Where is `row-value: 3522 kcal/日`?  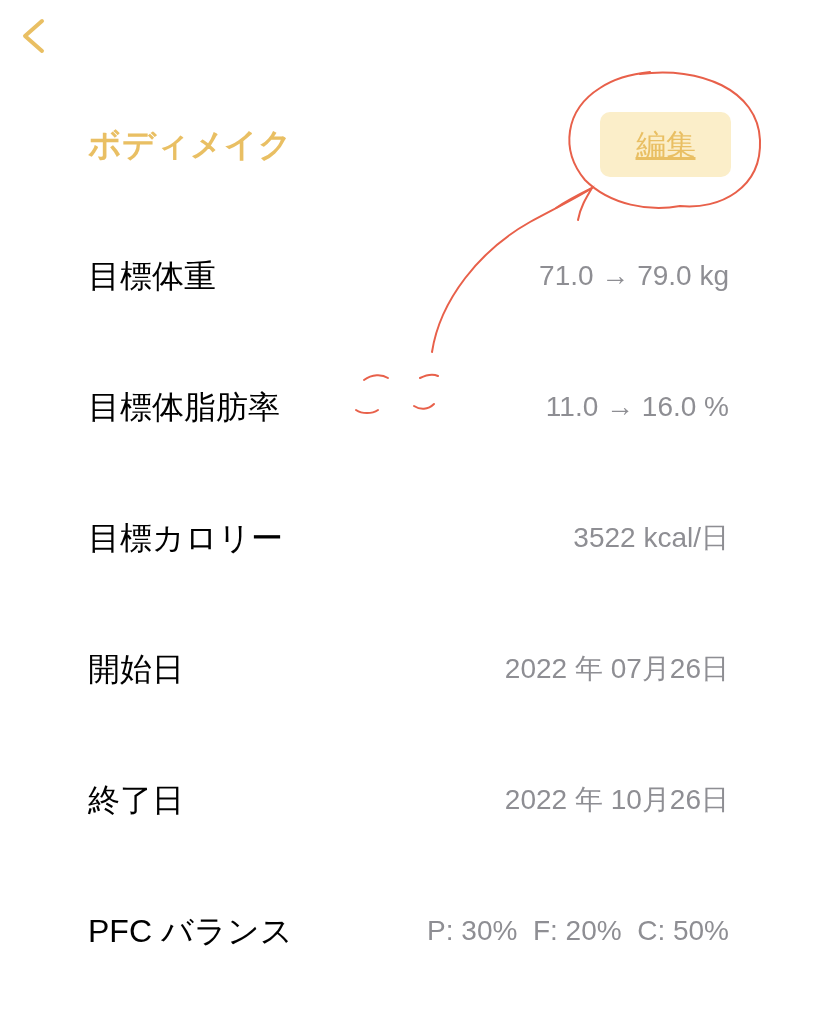 row-value: 3522 kcal/日 is located at coordinates (651, 537).